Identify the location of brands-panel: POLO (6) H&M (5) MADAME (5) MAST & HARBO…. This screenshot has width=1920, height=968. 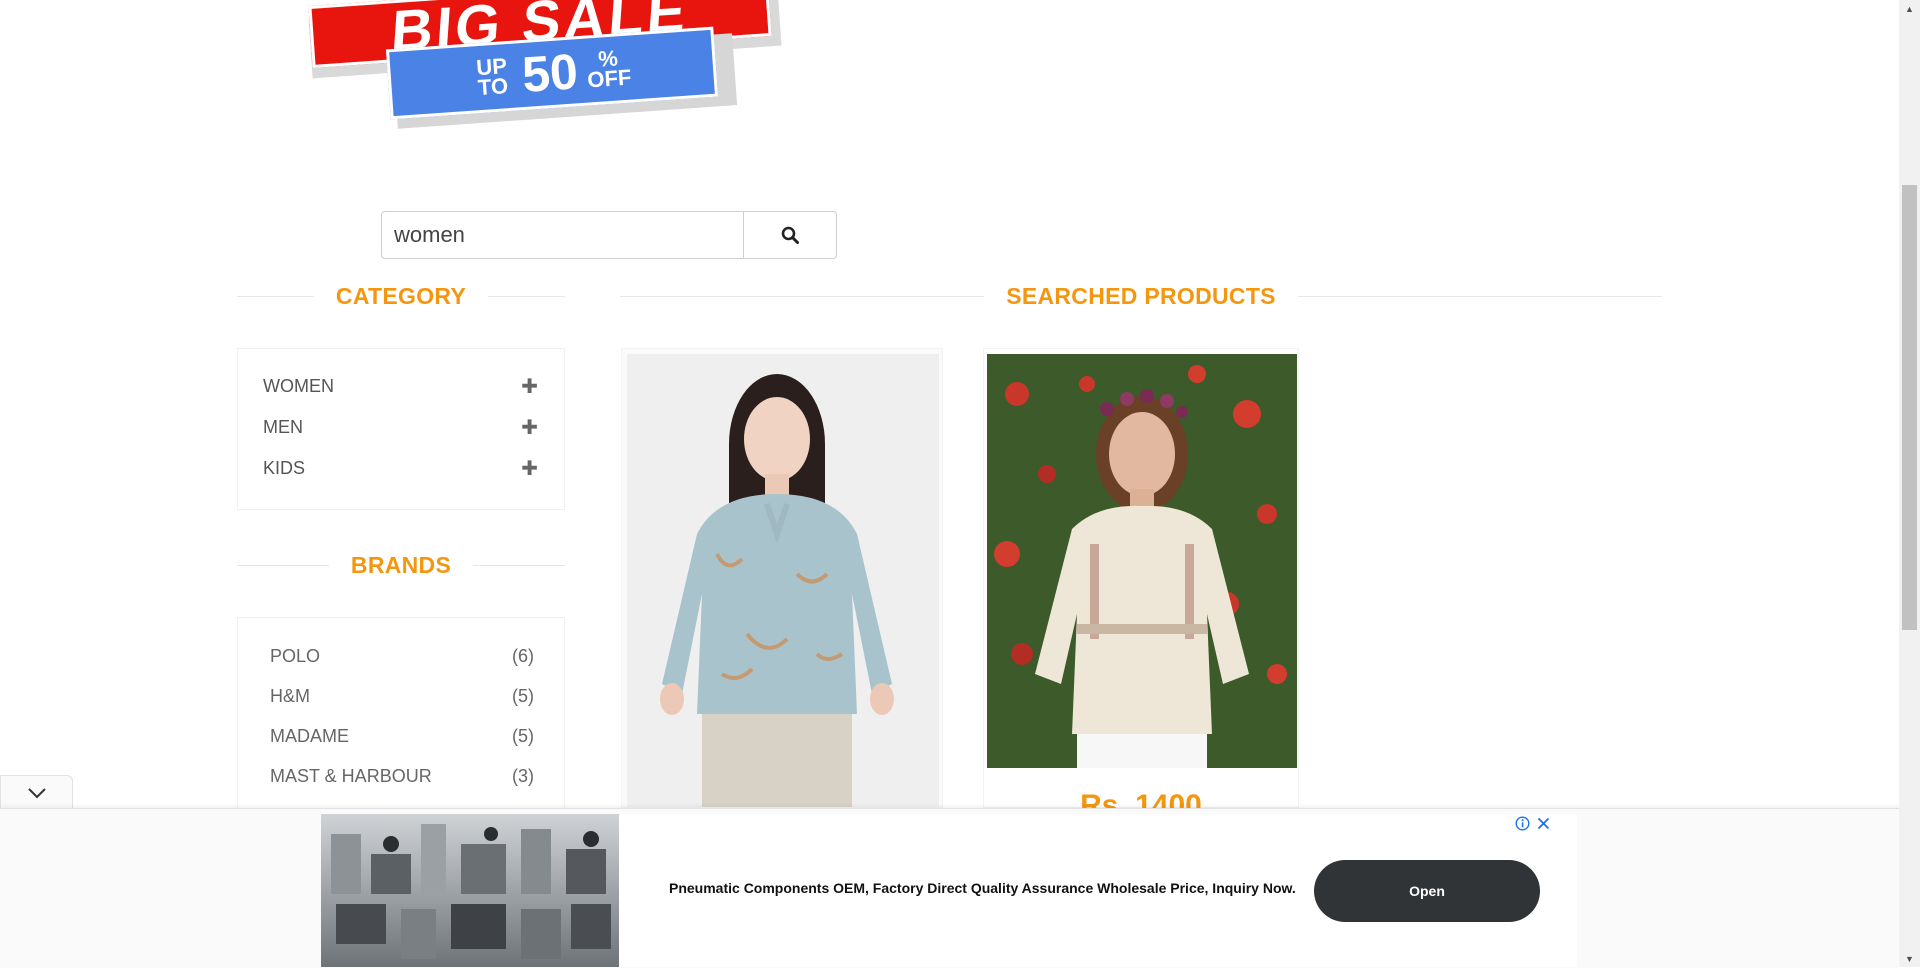
(401, 717).